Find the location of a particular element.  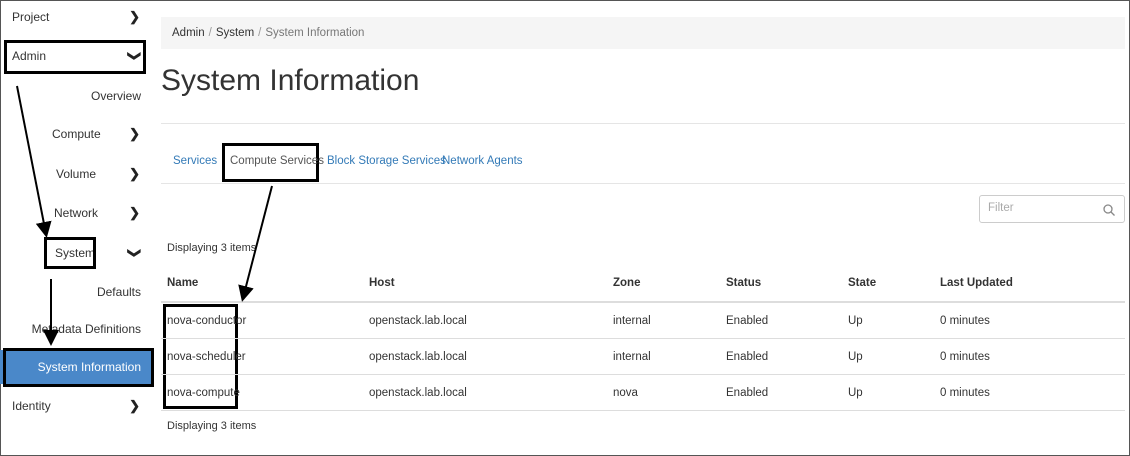

cell-name: nova-conductor is located at coordinates (262, 320).